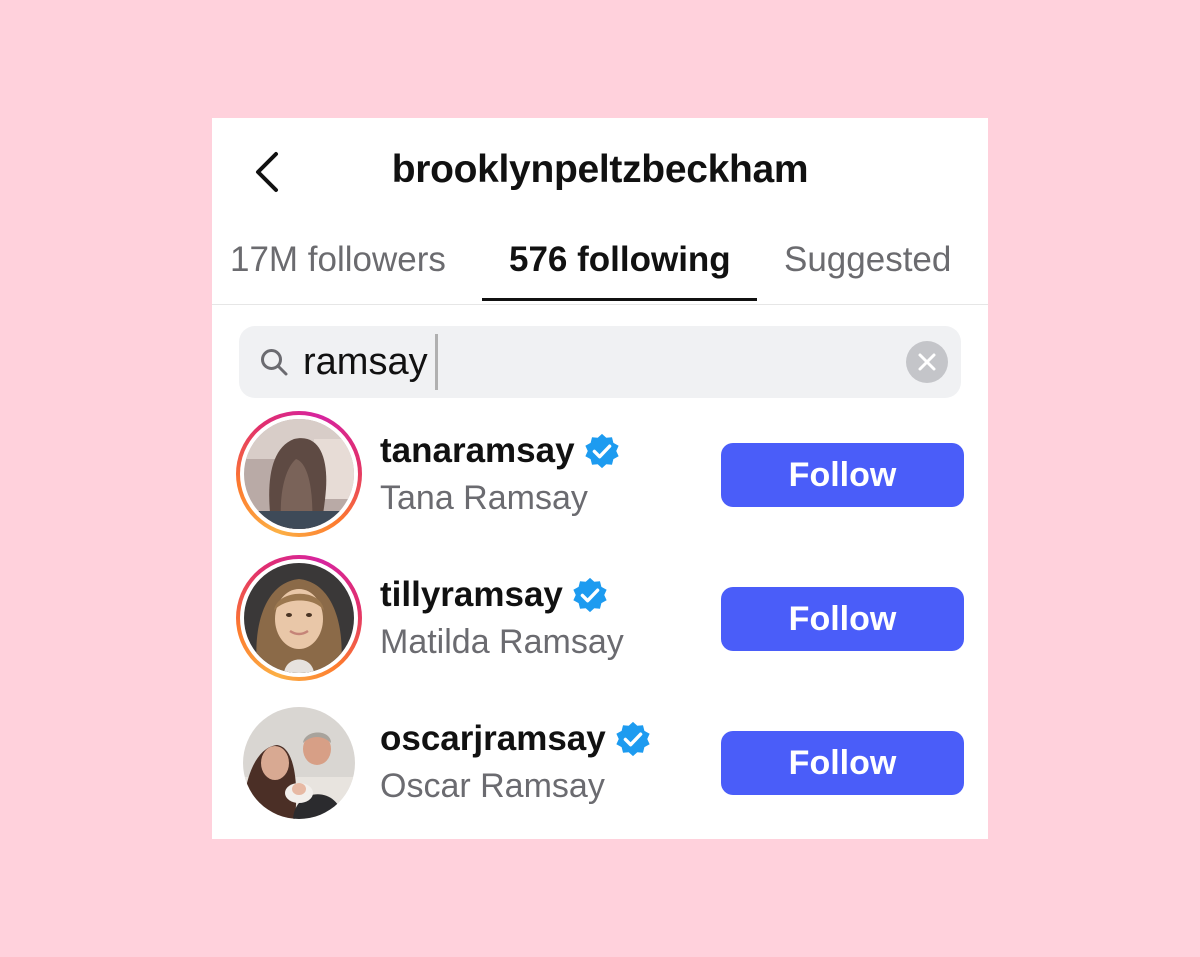 This screenshot has width=1200, height=957. What do you see at coordinates (338, 260) in the screenshot?
I see `tab-followers: 17M followers` at bounding box center [338, 260].